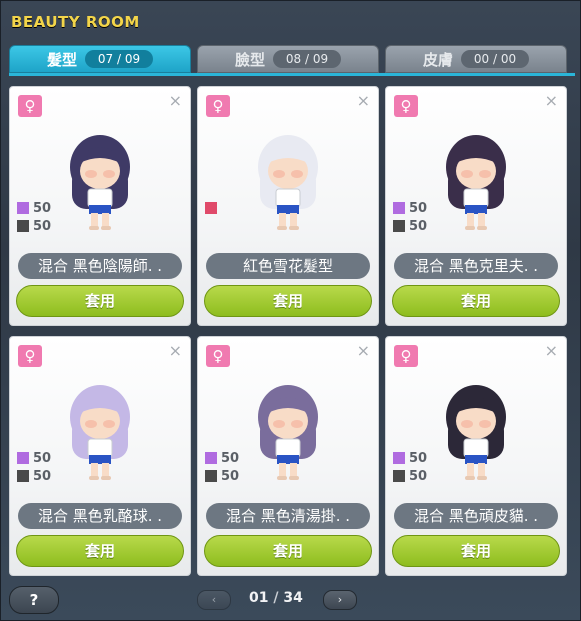 The height and width of the screenshot is (621, 581). Describe the element at coordinates (437, 59) in the screenshot. I see `tab-skin-label: 皮膚` at that location.